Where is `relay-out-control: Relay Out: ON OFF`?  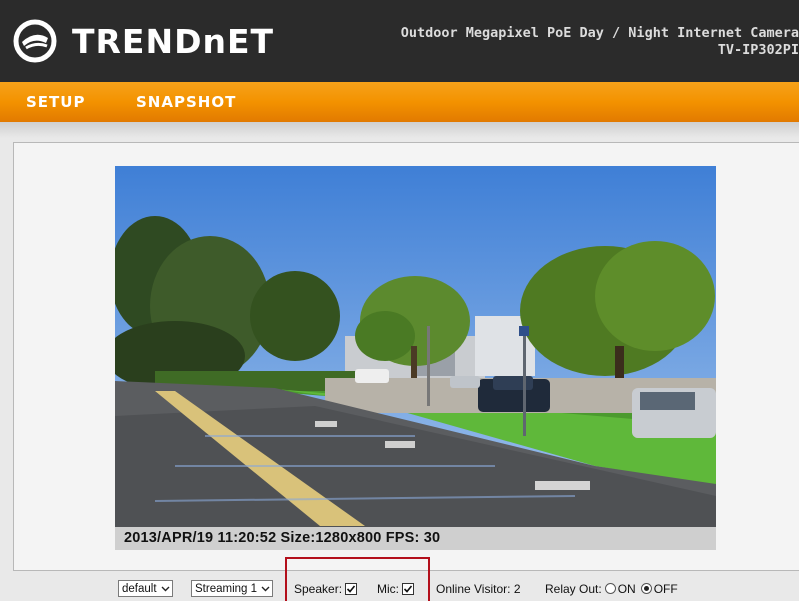
relay-out-control: Relay Out: ON OFF is located at coordinates (611, 588).